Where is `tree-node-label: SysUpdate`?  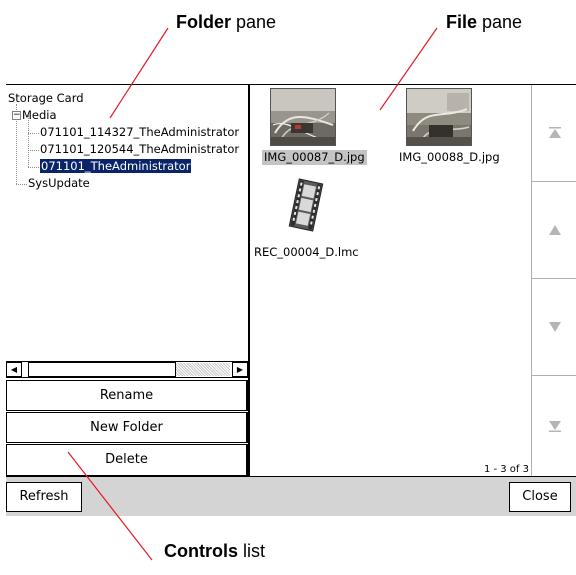
tree-node-label: SysUpdate is located at coordinates (59, 183).